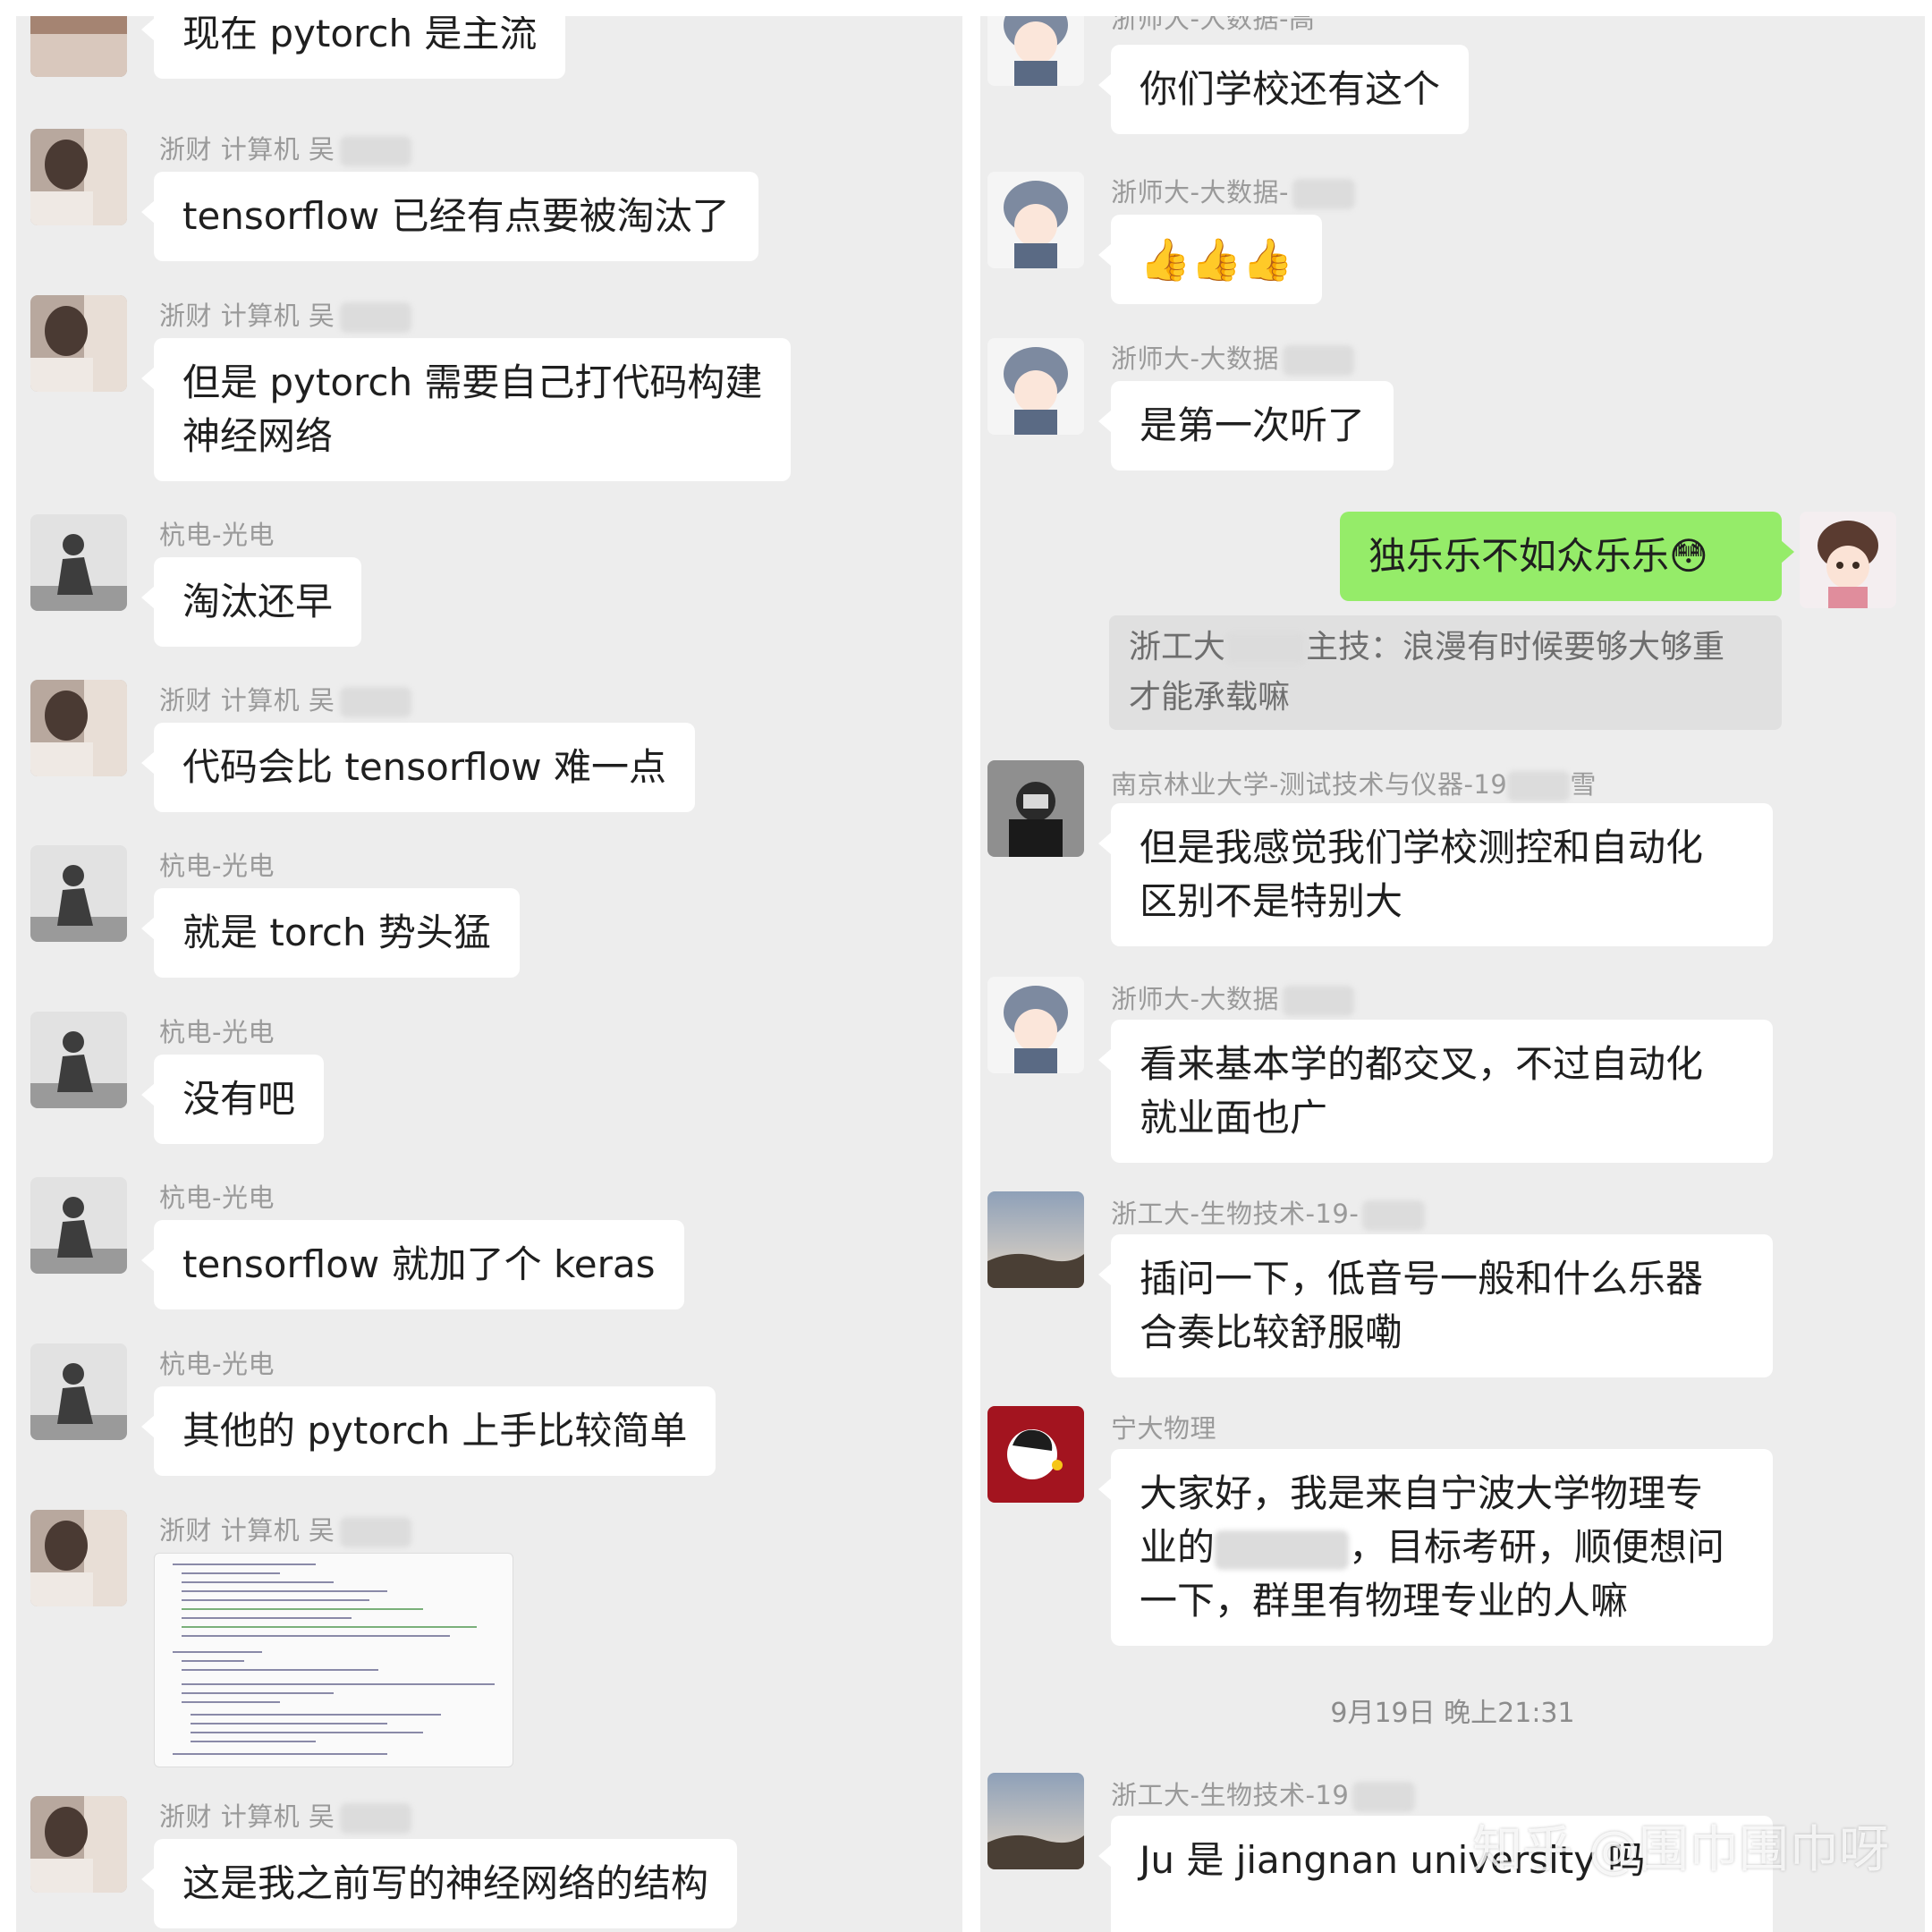  I want to click on message-bubble: 👍👍👍, so click(1210, 259).